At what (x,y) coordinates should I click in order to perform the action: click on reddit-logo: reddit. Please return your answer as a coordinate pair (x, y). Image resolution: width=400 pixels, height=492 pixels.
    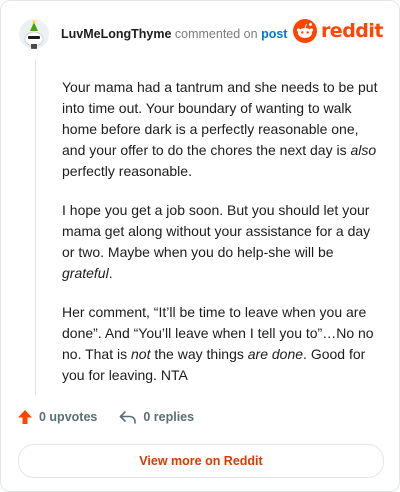
    Looking at the image, I should click on (338, 31).